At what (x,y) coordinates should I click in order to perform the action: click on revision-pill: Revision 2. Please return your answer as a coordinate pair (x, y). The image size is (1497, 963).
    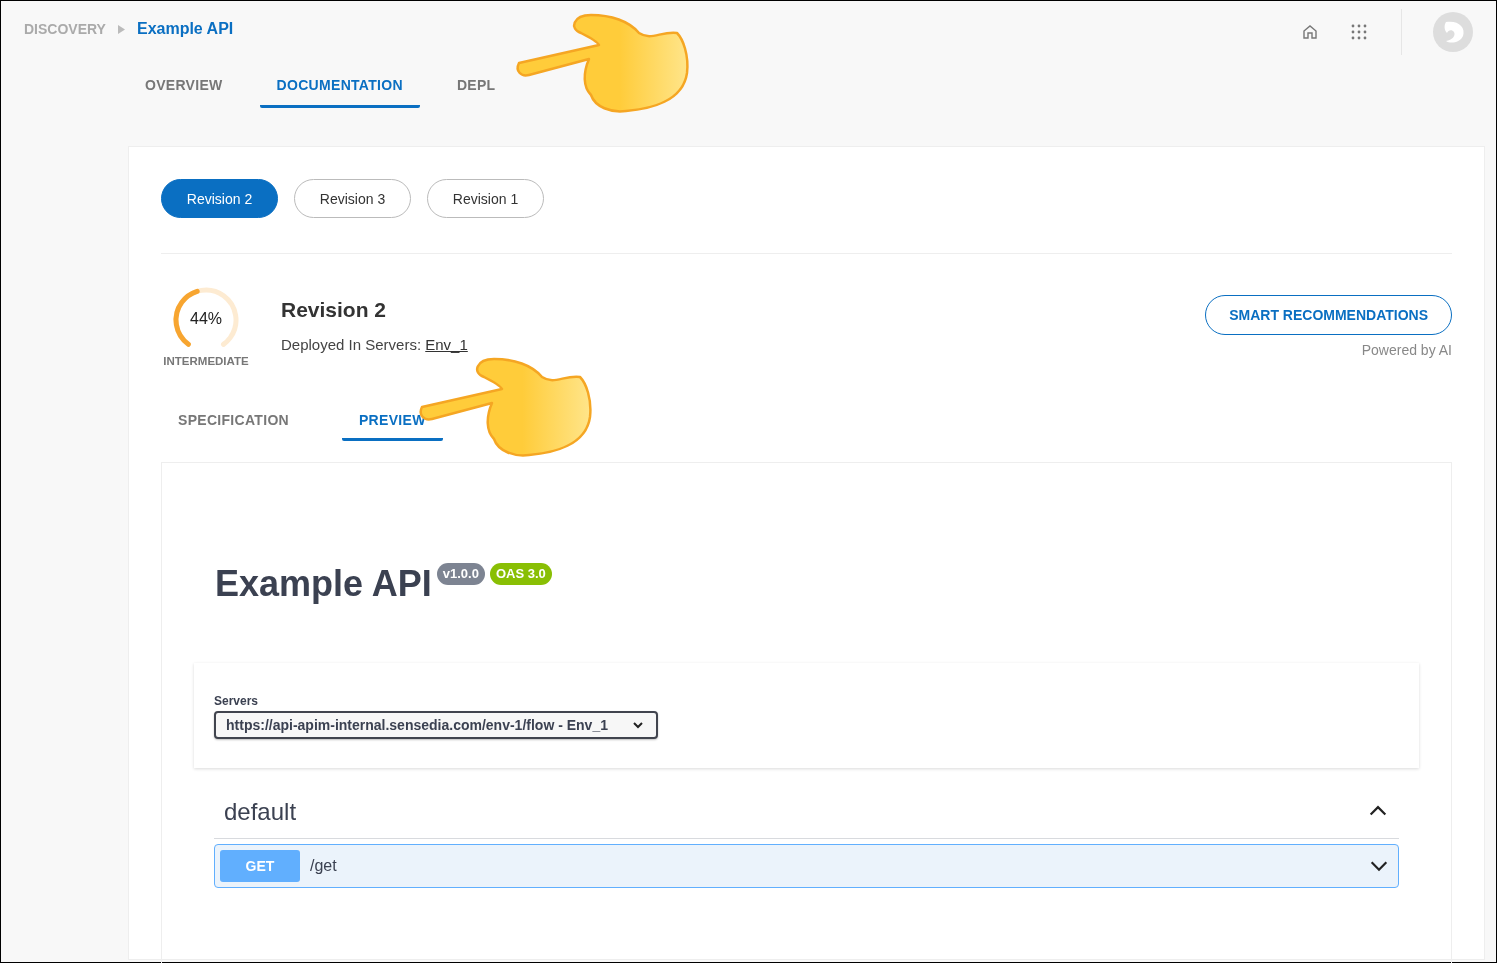
    Looking at the image, I should click on (219, 198).